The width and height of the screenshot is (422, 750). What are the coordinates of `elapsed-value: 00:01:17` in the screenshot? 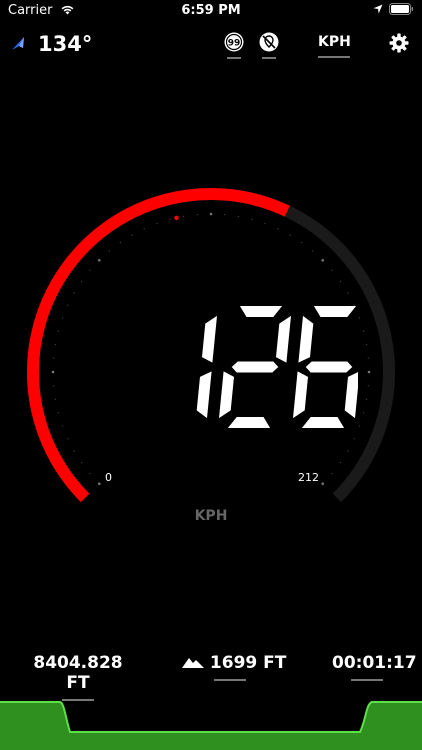 It's located at (374, 663).